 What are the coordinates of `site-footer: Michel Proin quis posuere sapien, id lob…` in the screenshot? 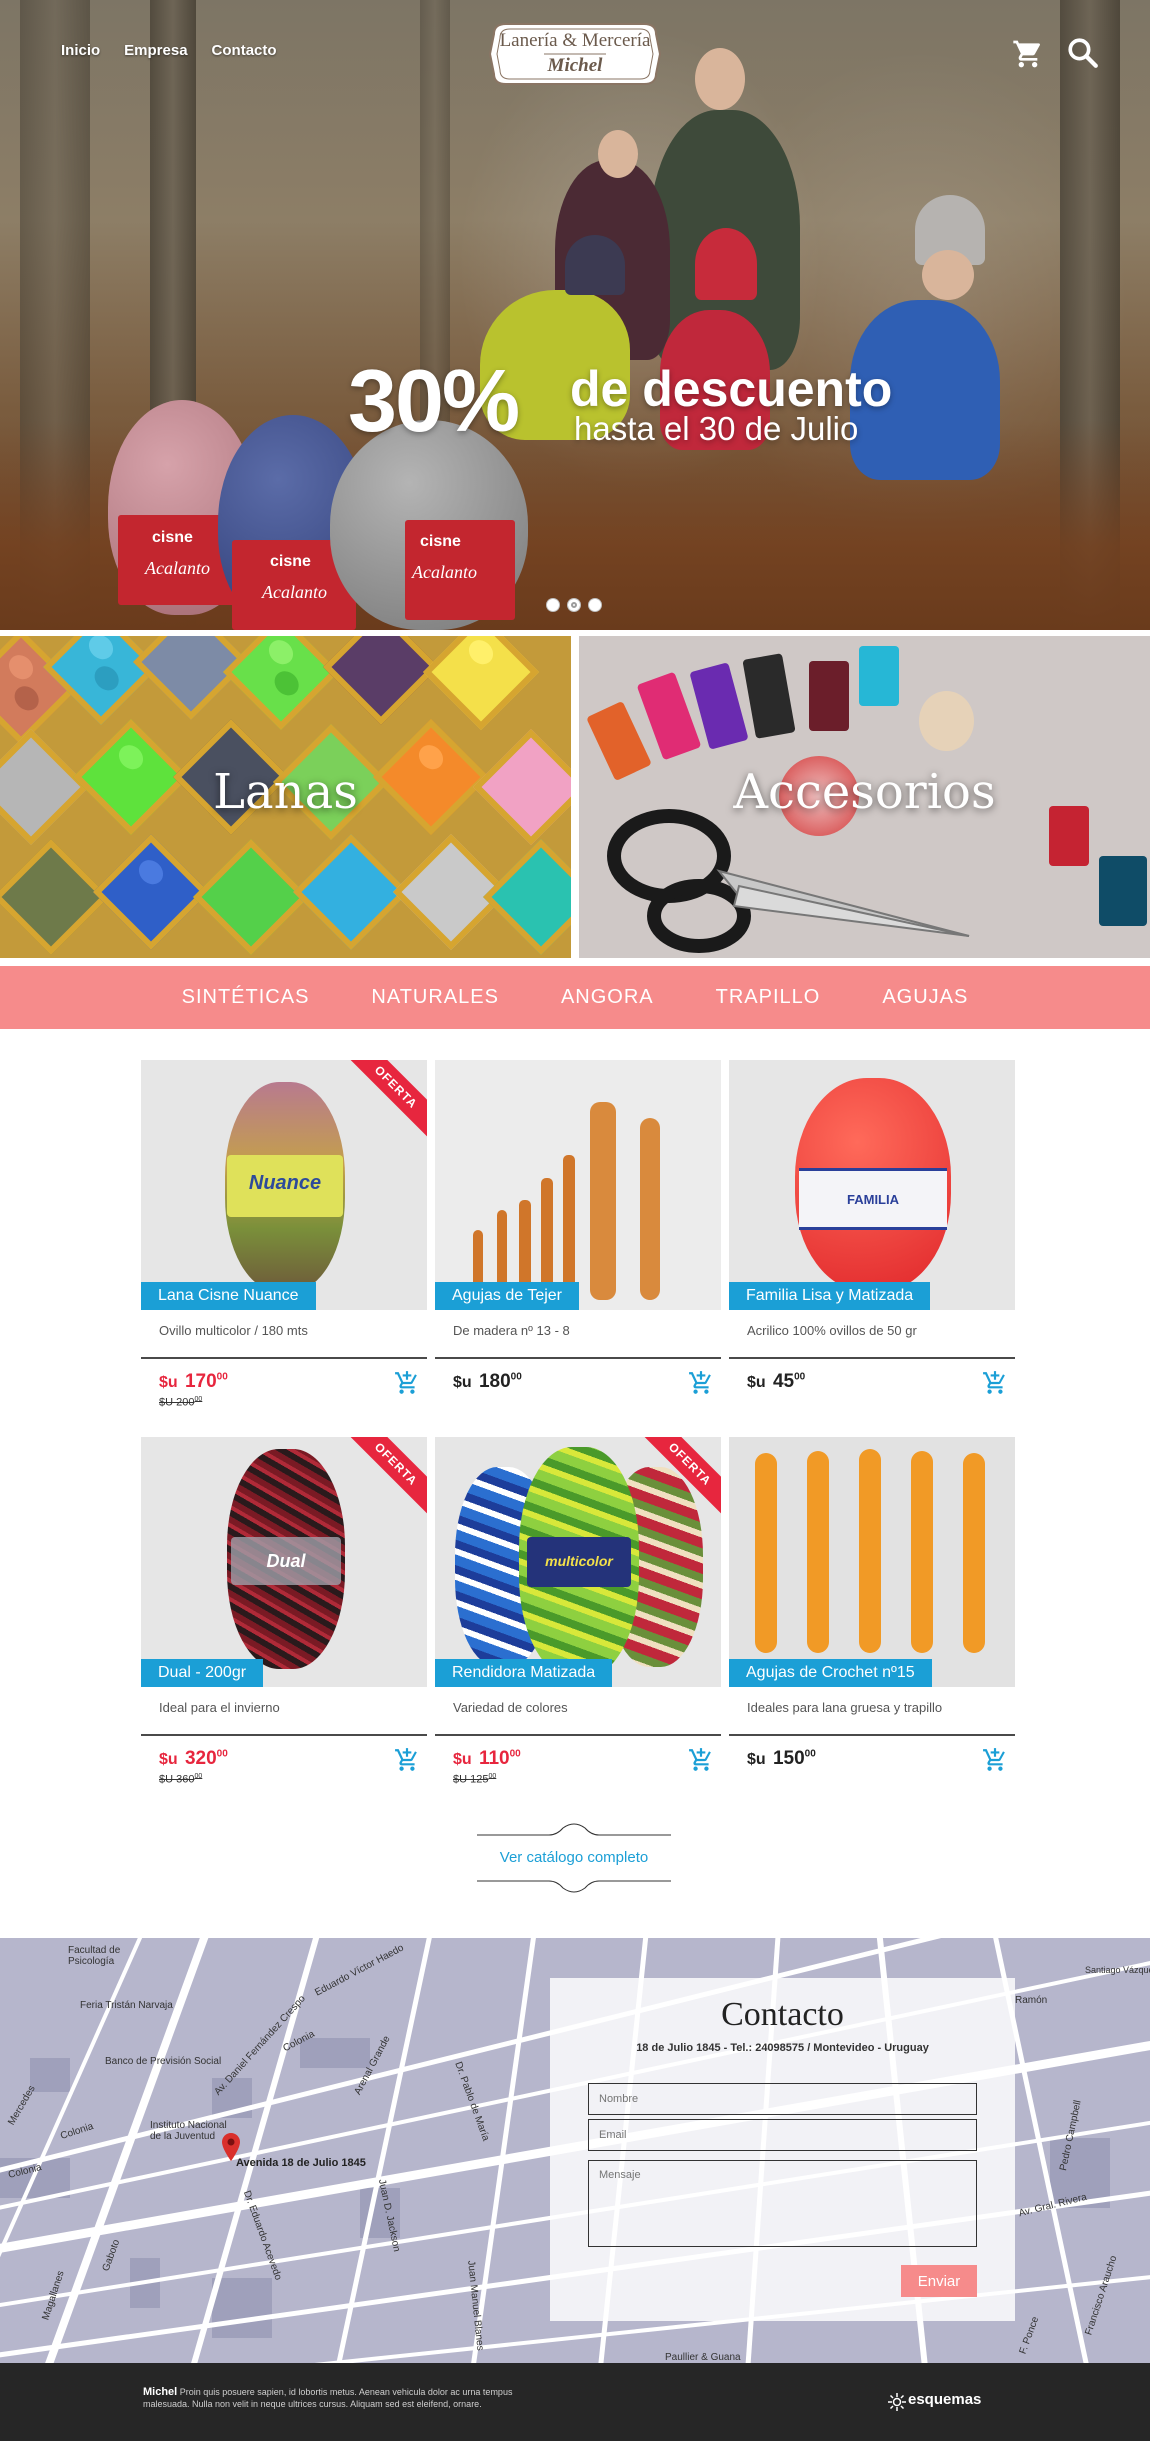 It's located at (575, 2402).